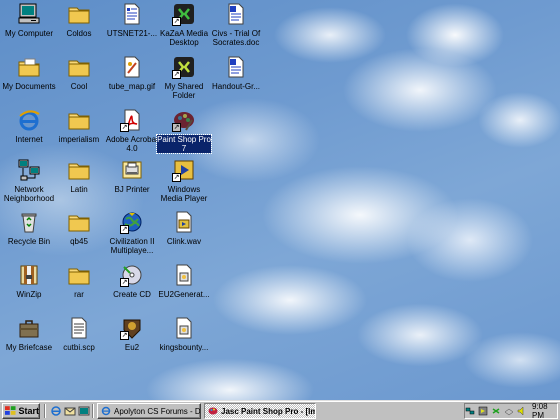  I want to click on sound-file-icon, so click(184, 222).